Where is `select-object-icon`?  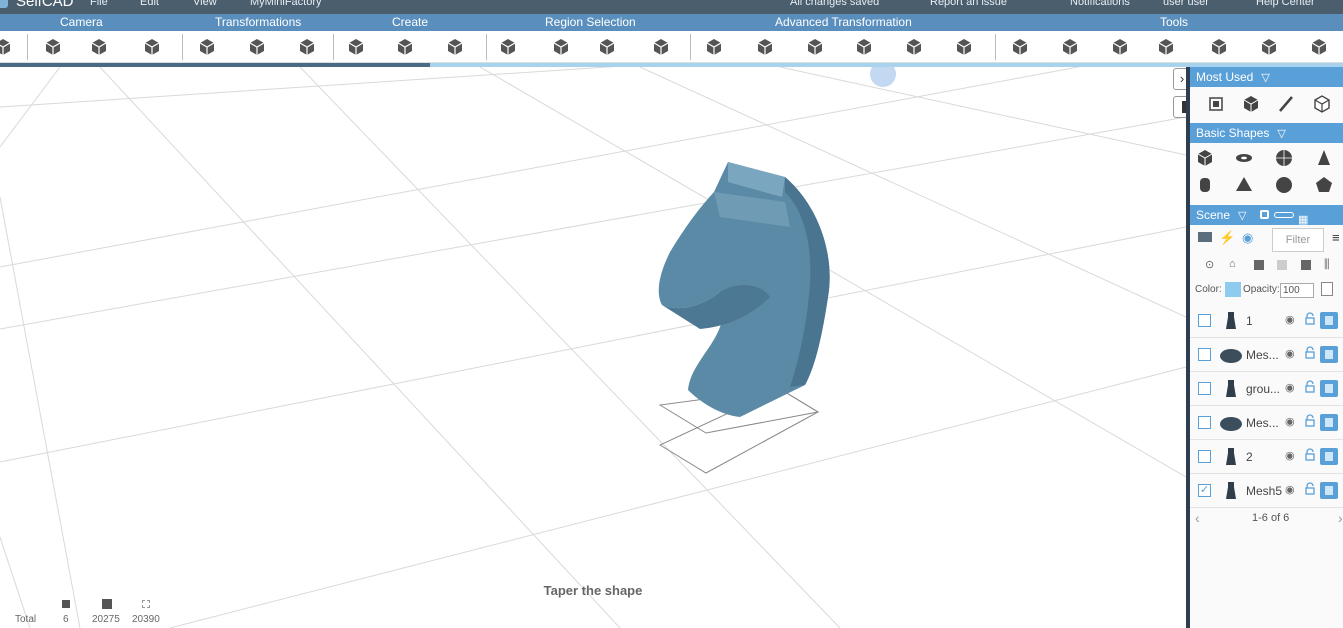
select-object-icon is located at coordinates (661, 47).